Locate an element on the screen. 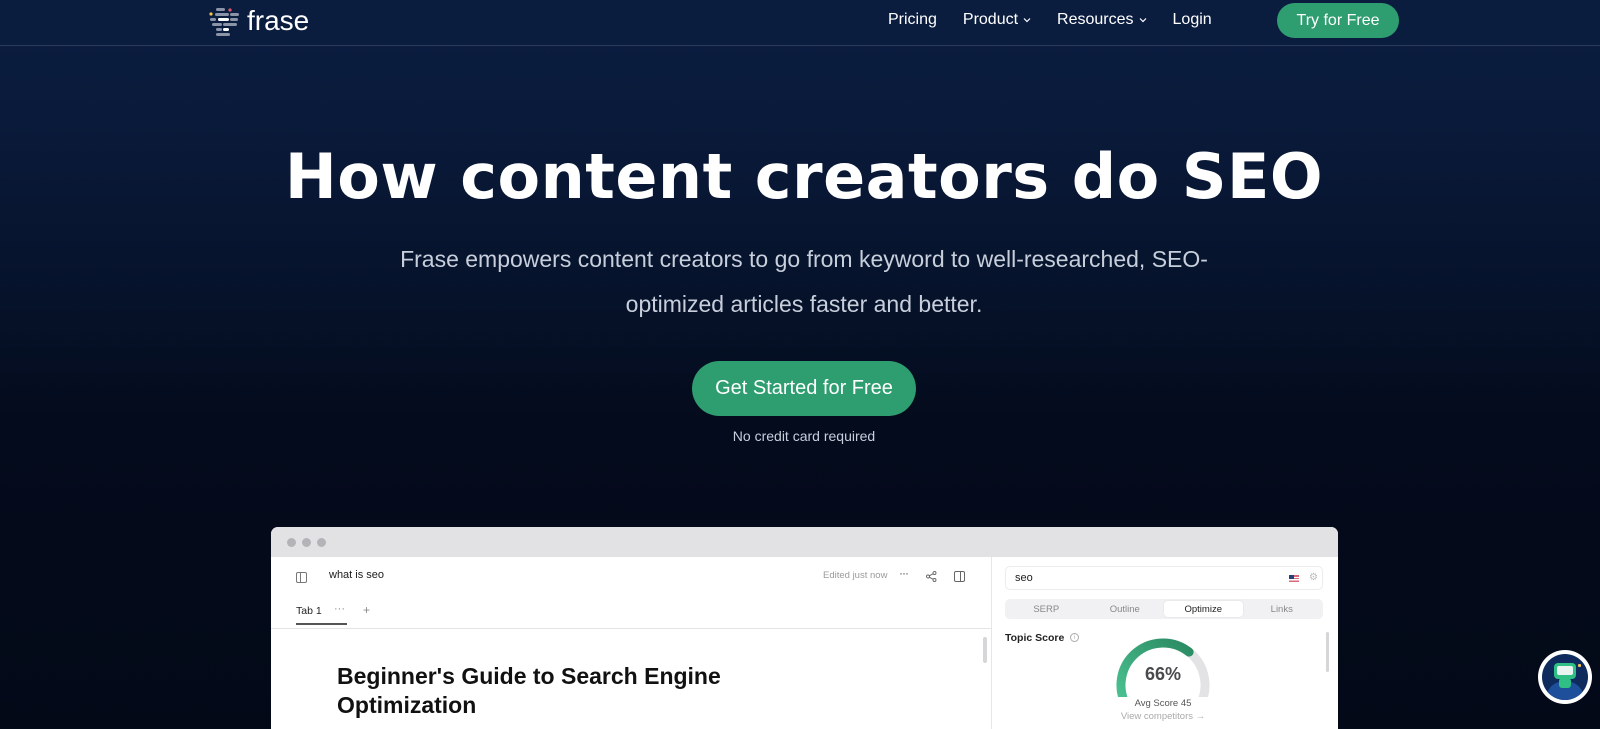  sparkle-icon is located at coordinates (1579, 665).